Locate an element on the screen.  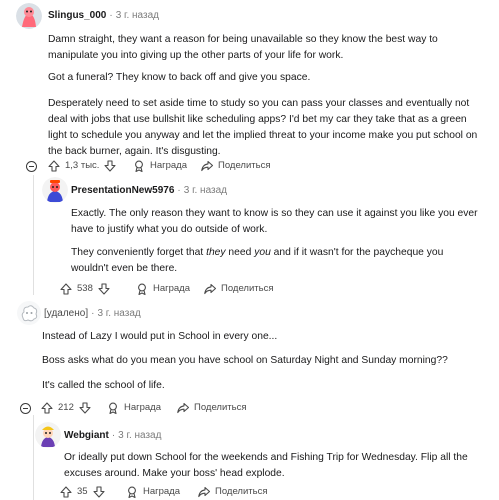
vote-count: 35 is located at coordinates (82, 491).